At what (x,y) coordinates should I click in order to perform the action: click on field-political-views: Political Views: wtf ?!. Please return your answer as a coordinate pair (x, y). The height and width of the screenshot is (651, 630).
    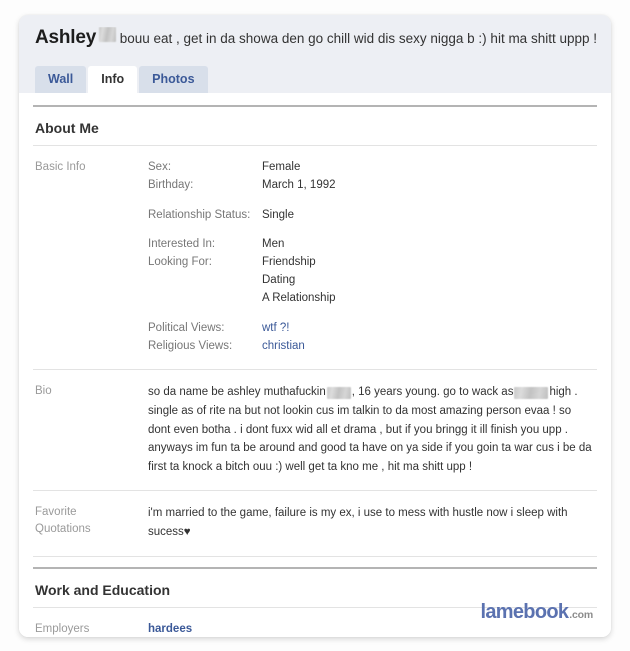
    Looking at the image, I should click on (371, 329).